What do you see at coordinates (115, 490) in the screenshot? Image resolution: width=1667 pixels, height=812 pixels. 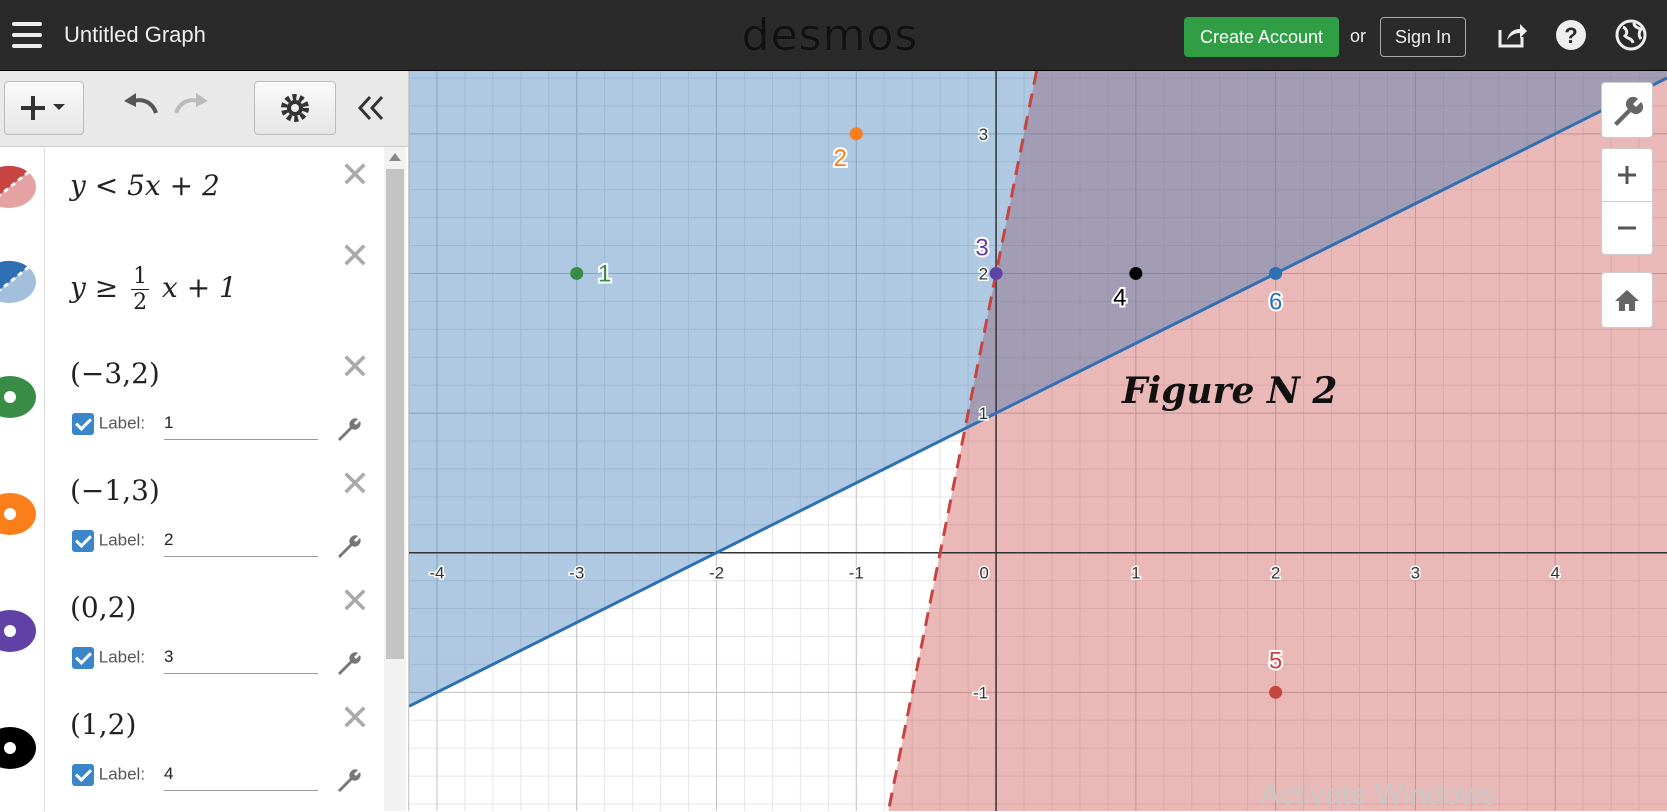 I see `expression-latex: (−1,3)` at bounding box center [115, 490].